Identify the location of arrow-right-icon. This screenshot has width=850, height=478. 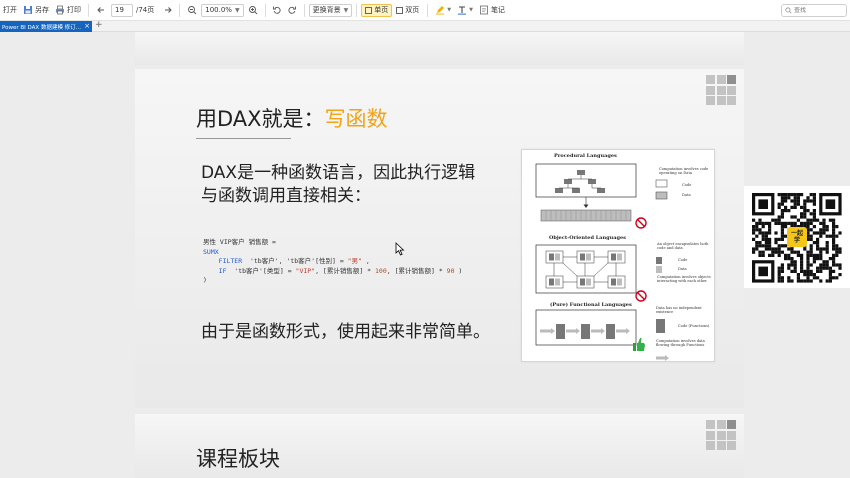
(168, 10).